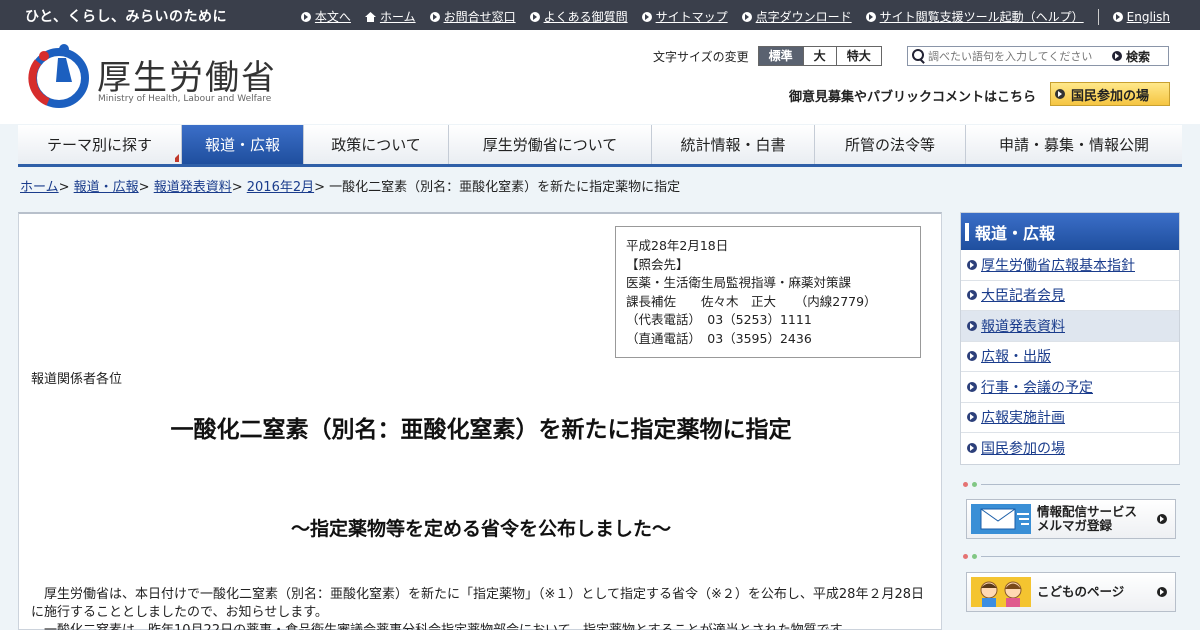 This screenshot has height=630, width=1200. I want to click on article-title: 一酸化二窒素（別名：亜酸化窒素）を新たに指定薬物に指定, so click(481, 430).